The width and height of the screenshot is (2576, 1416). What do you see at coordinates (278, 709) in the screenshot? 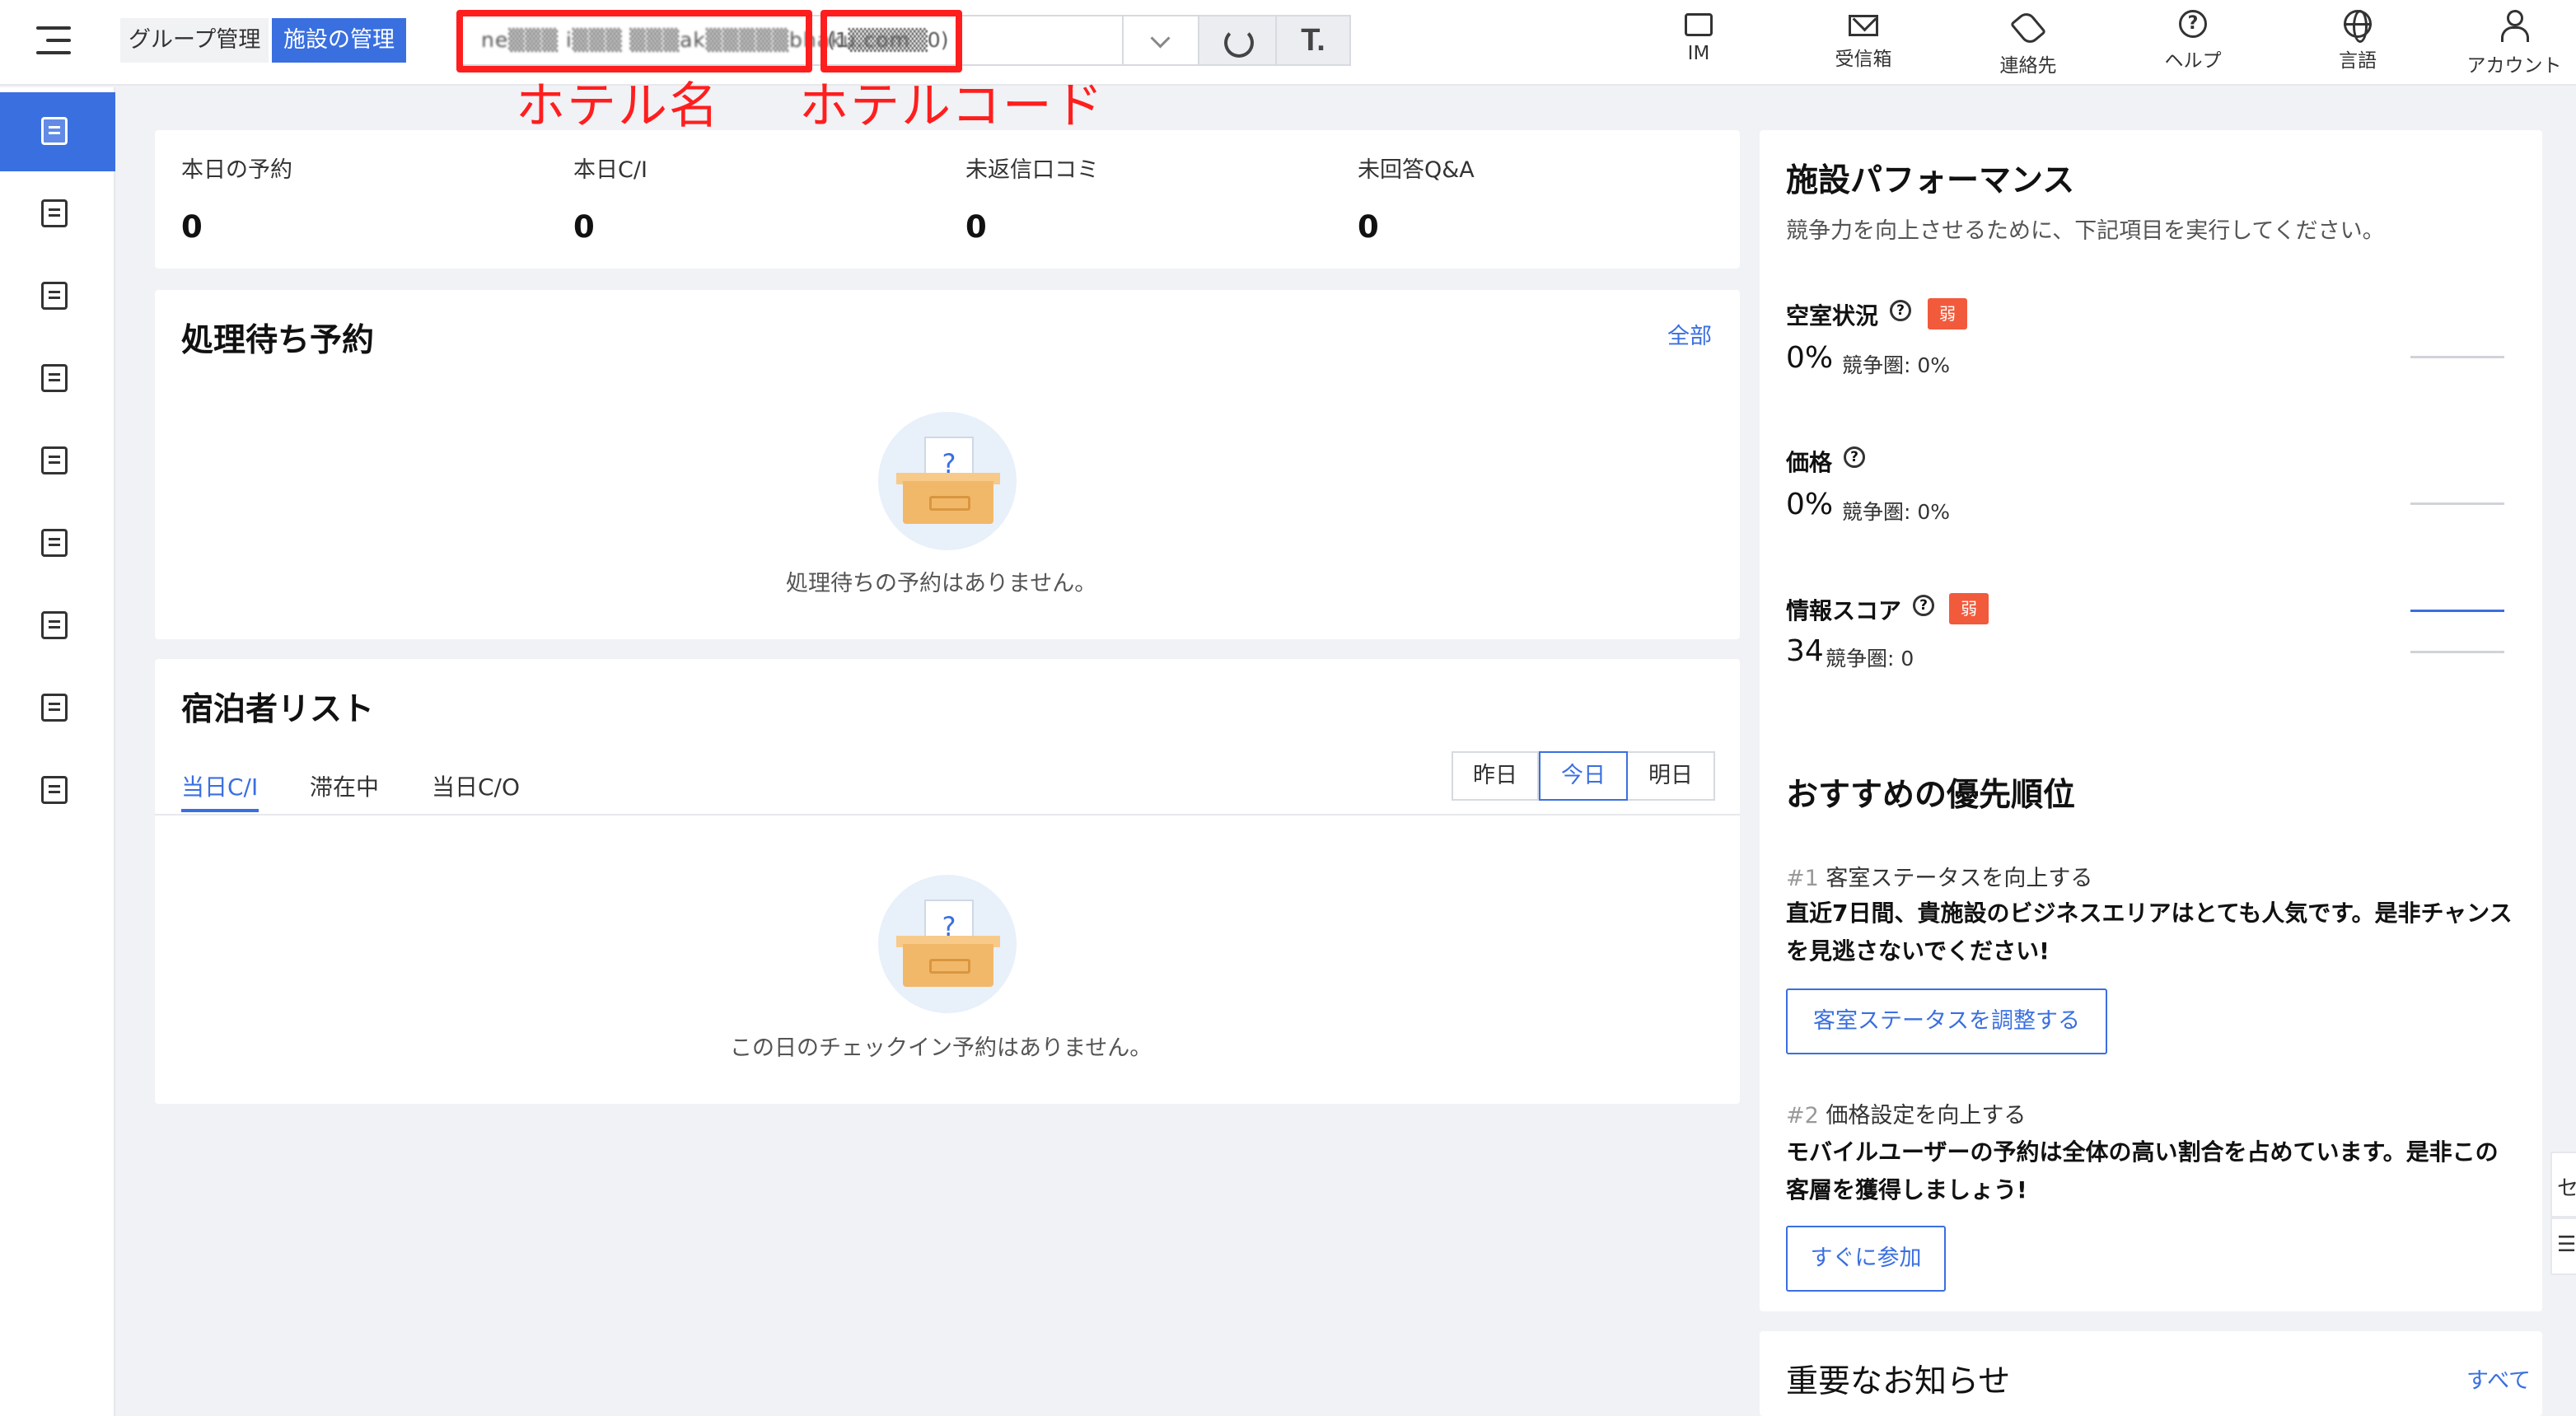
I see `guest-list-title: 宿泊者リスト` at bounding box center [278, 709].